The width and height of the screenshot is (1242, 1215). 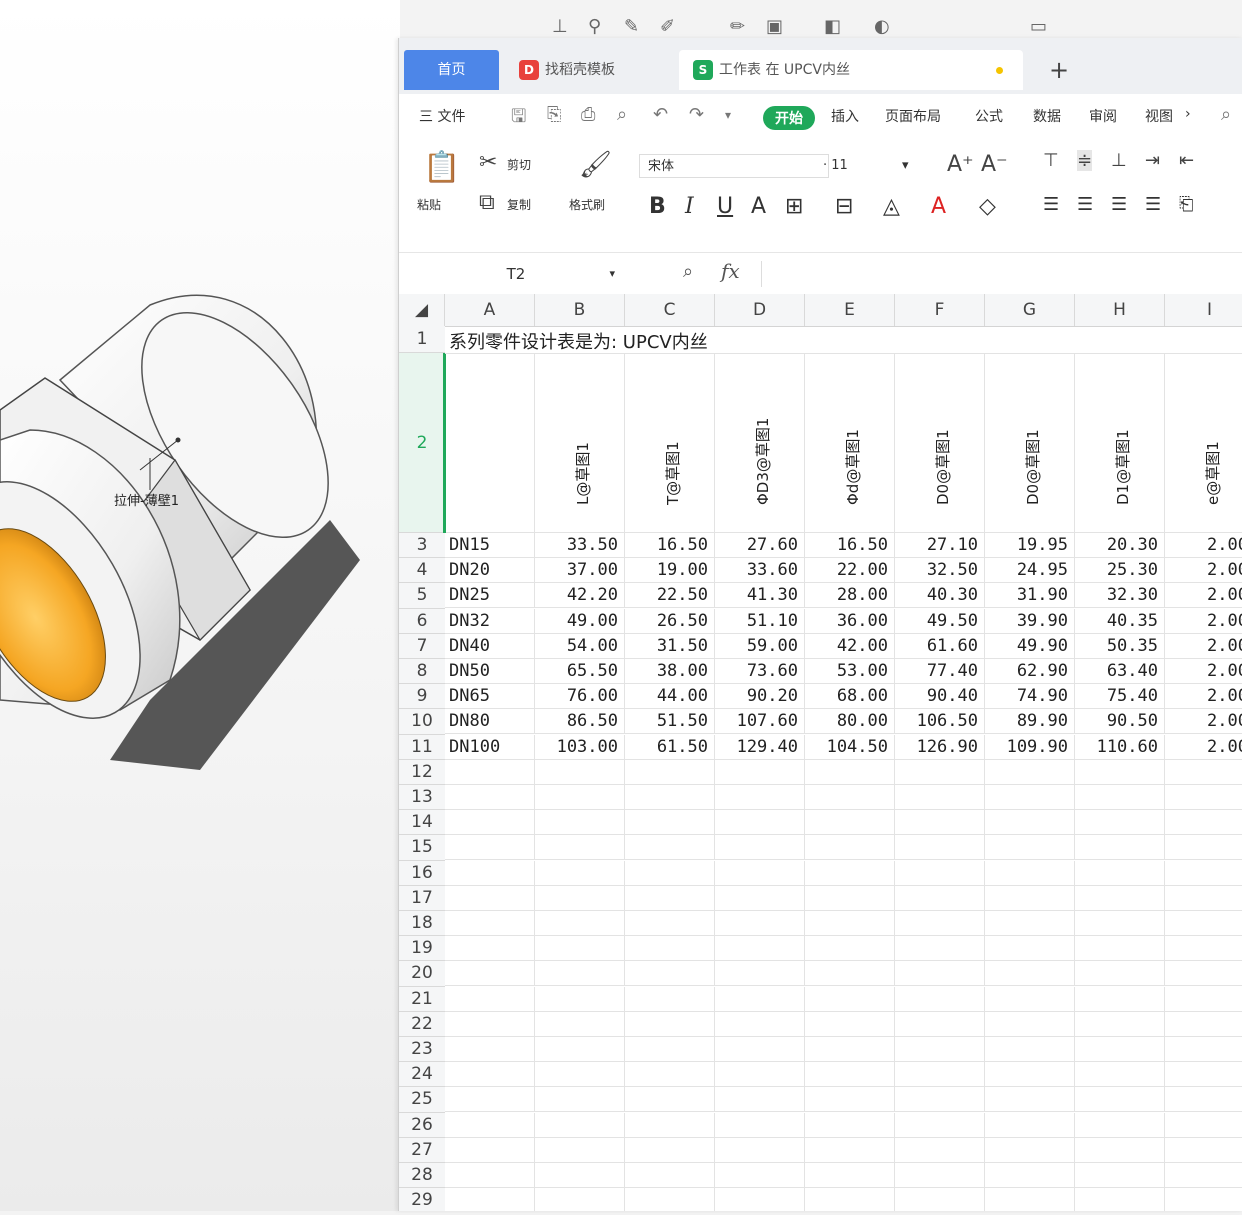 What do you see at coordinates (760, 545) in the screenshot?
I see `table-cell: 27.60` at bounding box center [760, 545].